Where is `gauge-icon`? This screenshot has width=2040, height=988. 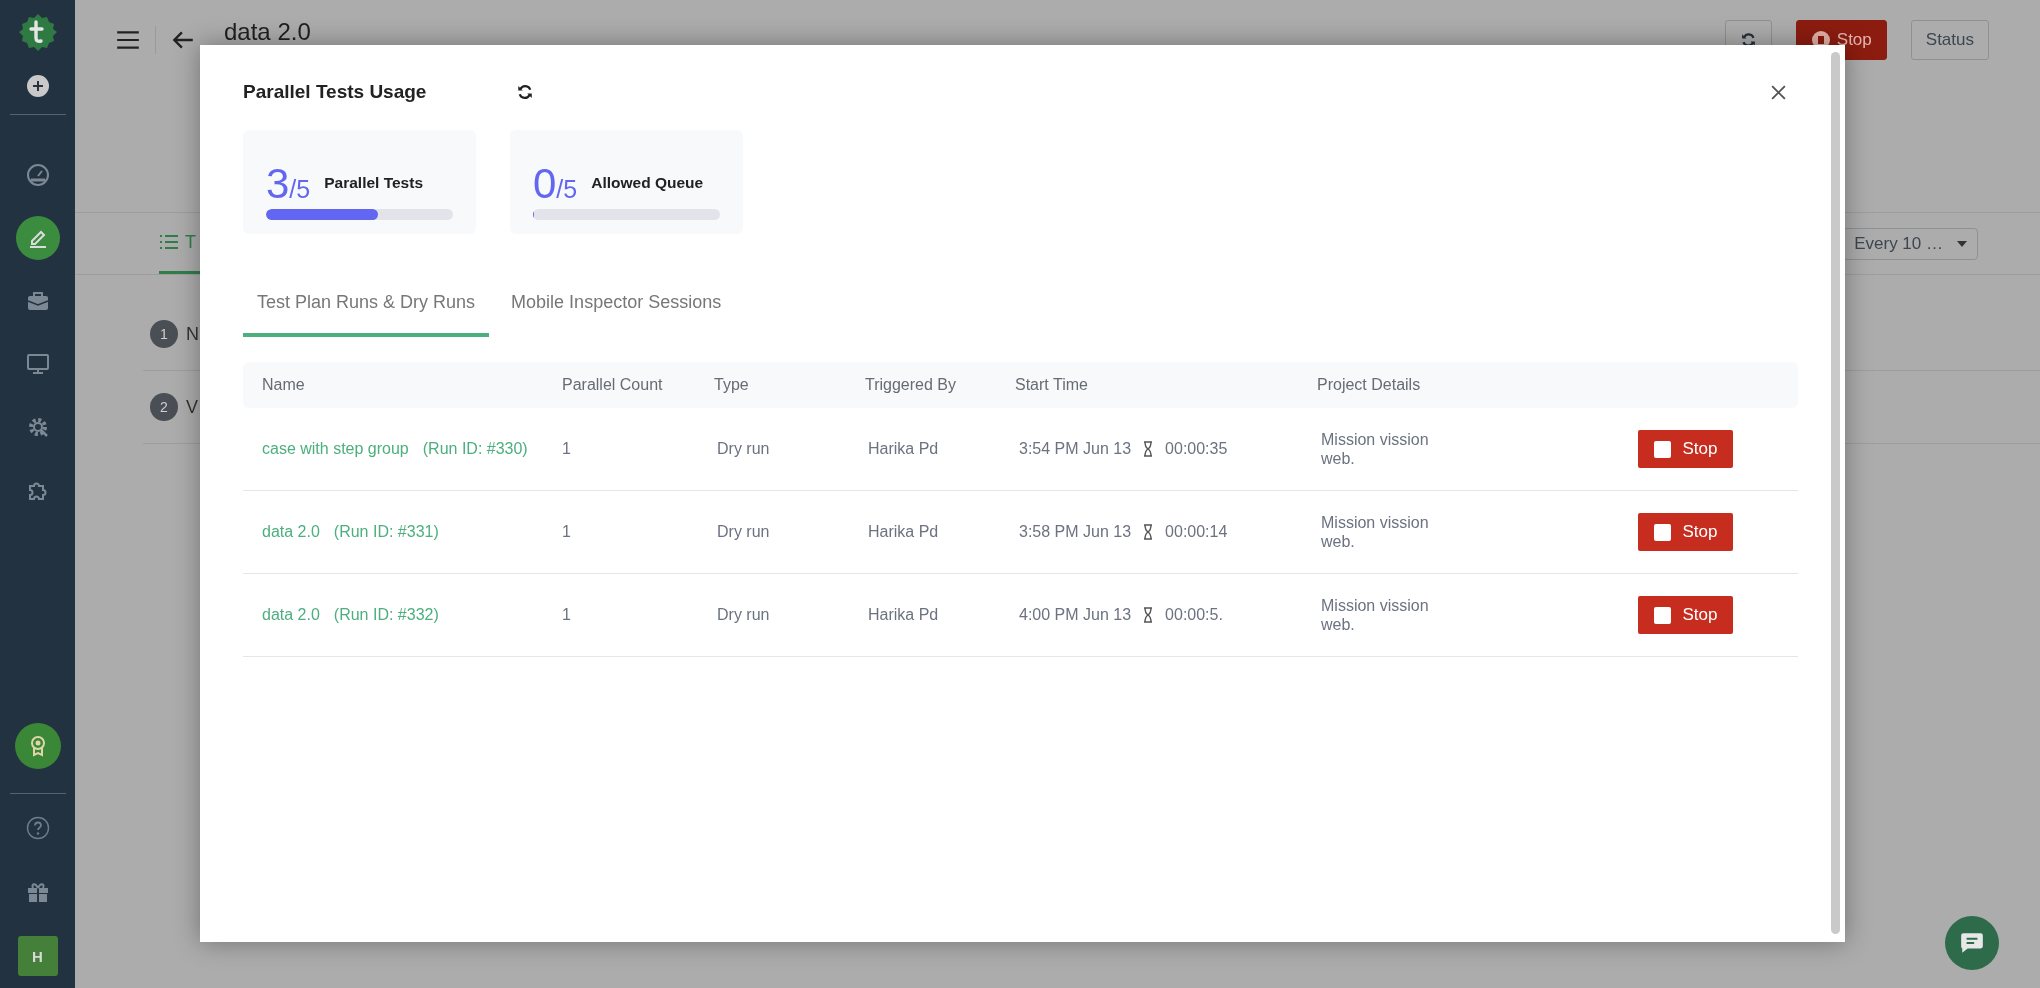
gauge-icon is located at coordinates (37, 175).